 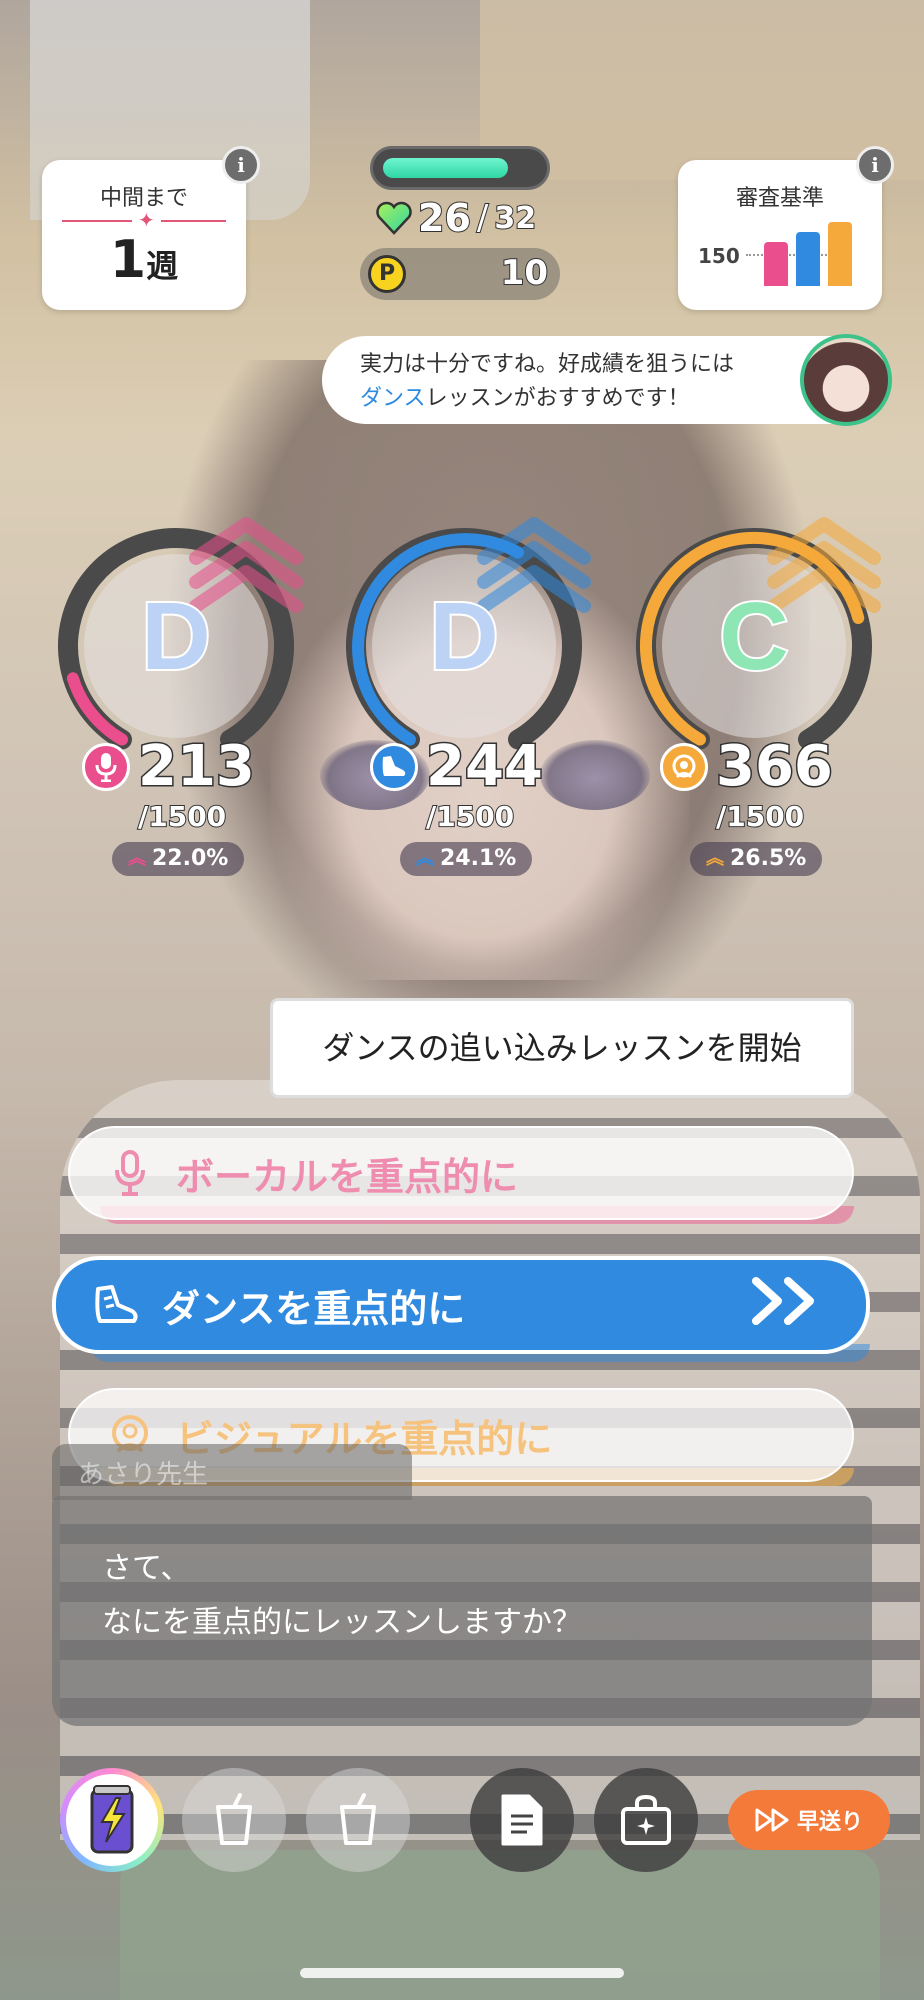 I want to click on advice-line2: ダンスレッスンがおすすめです！, so click(x=525, y=398).